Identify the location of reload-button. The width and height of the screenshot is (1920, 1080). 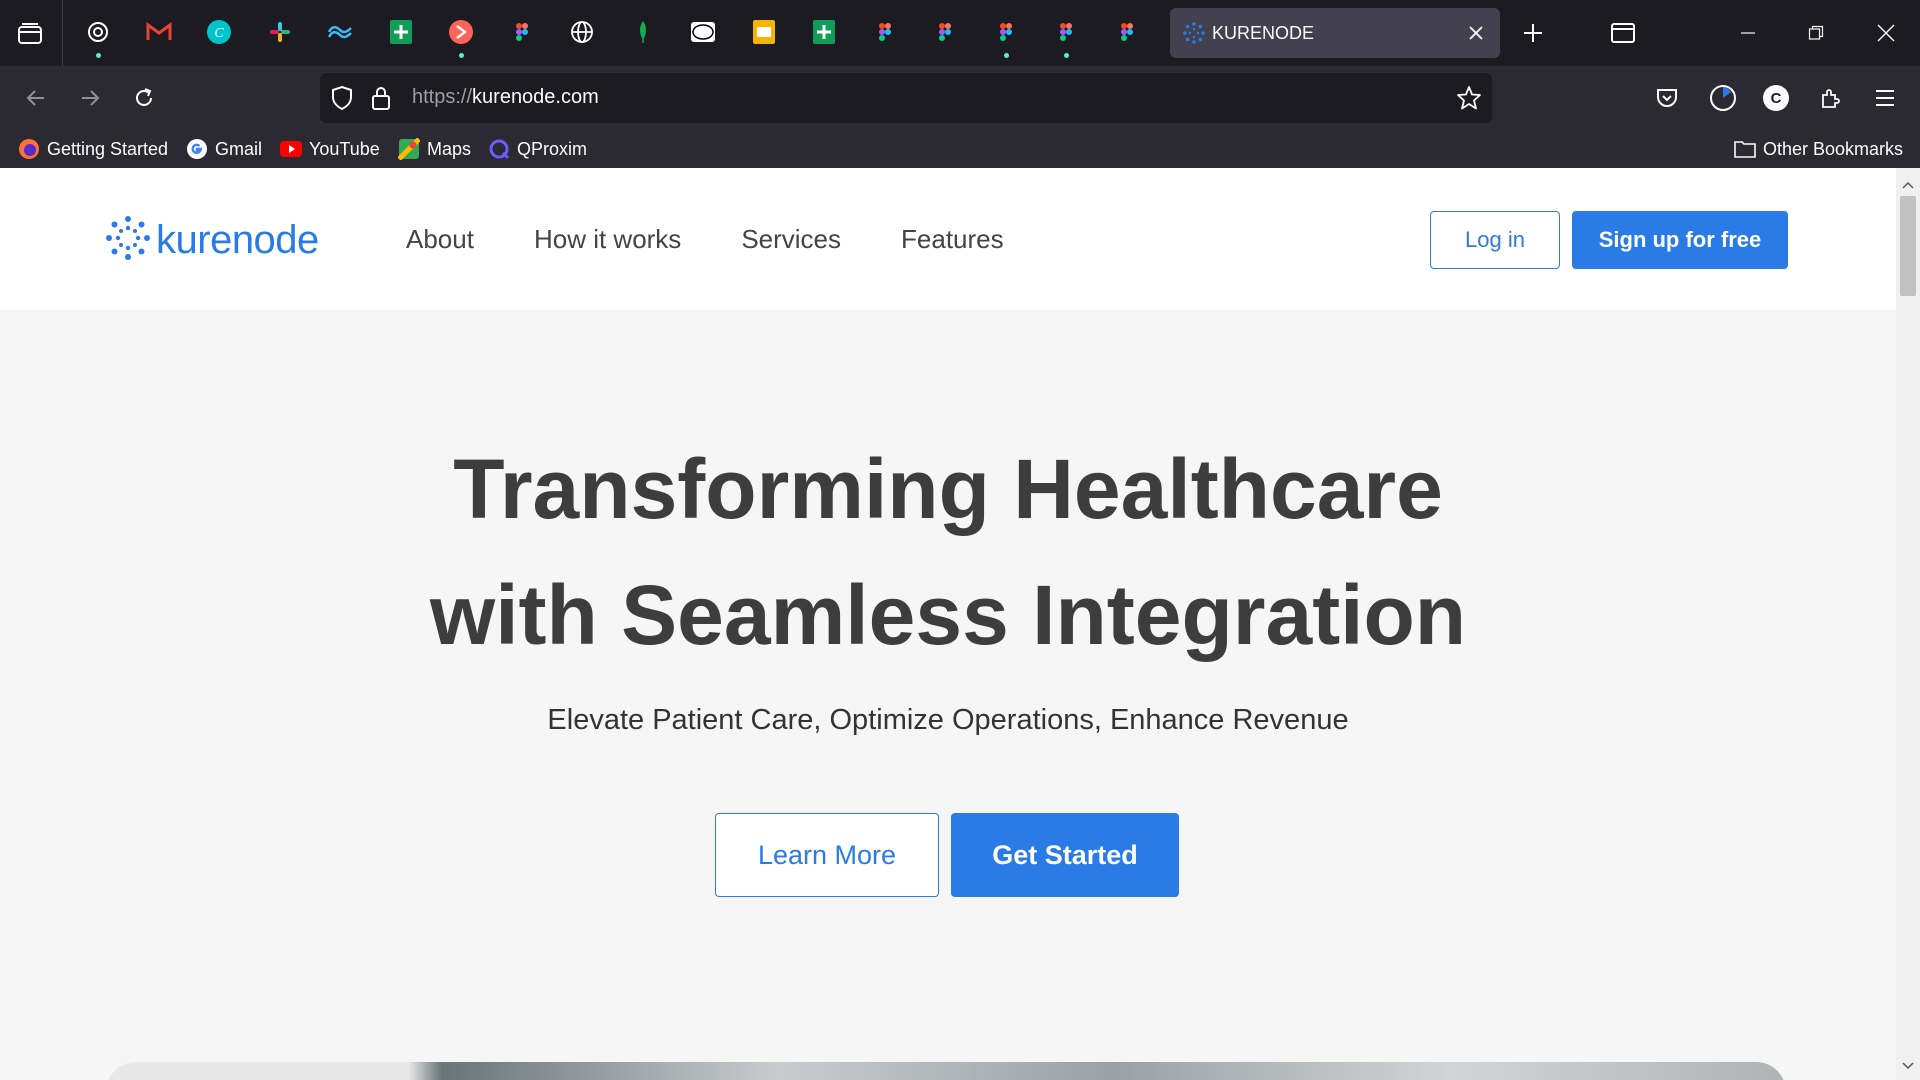
(144, 98).